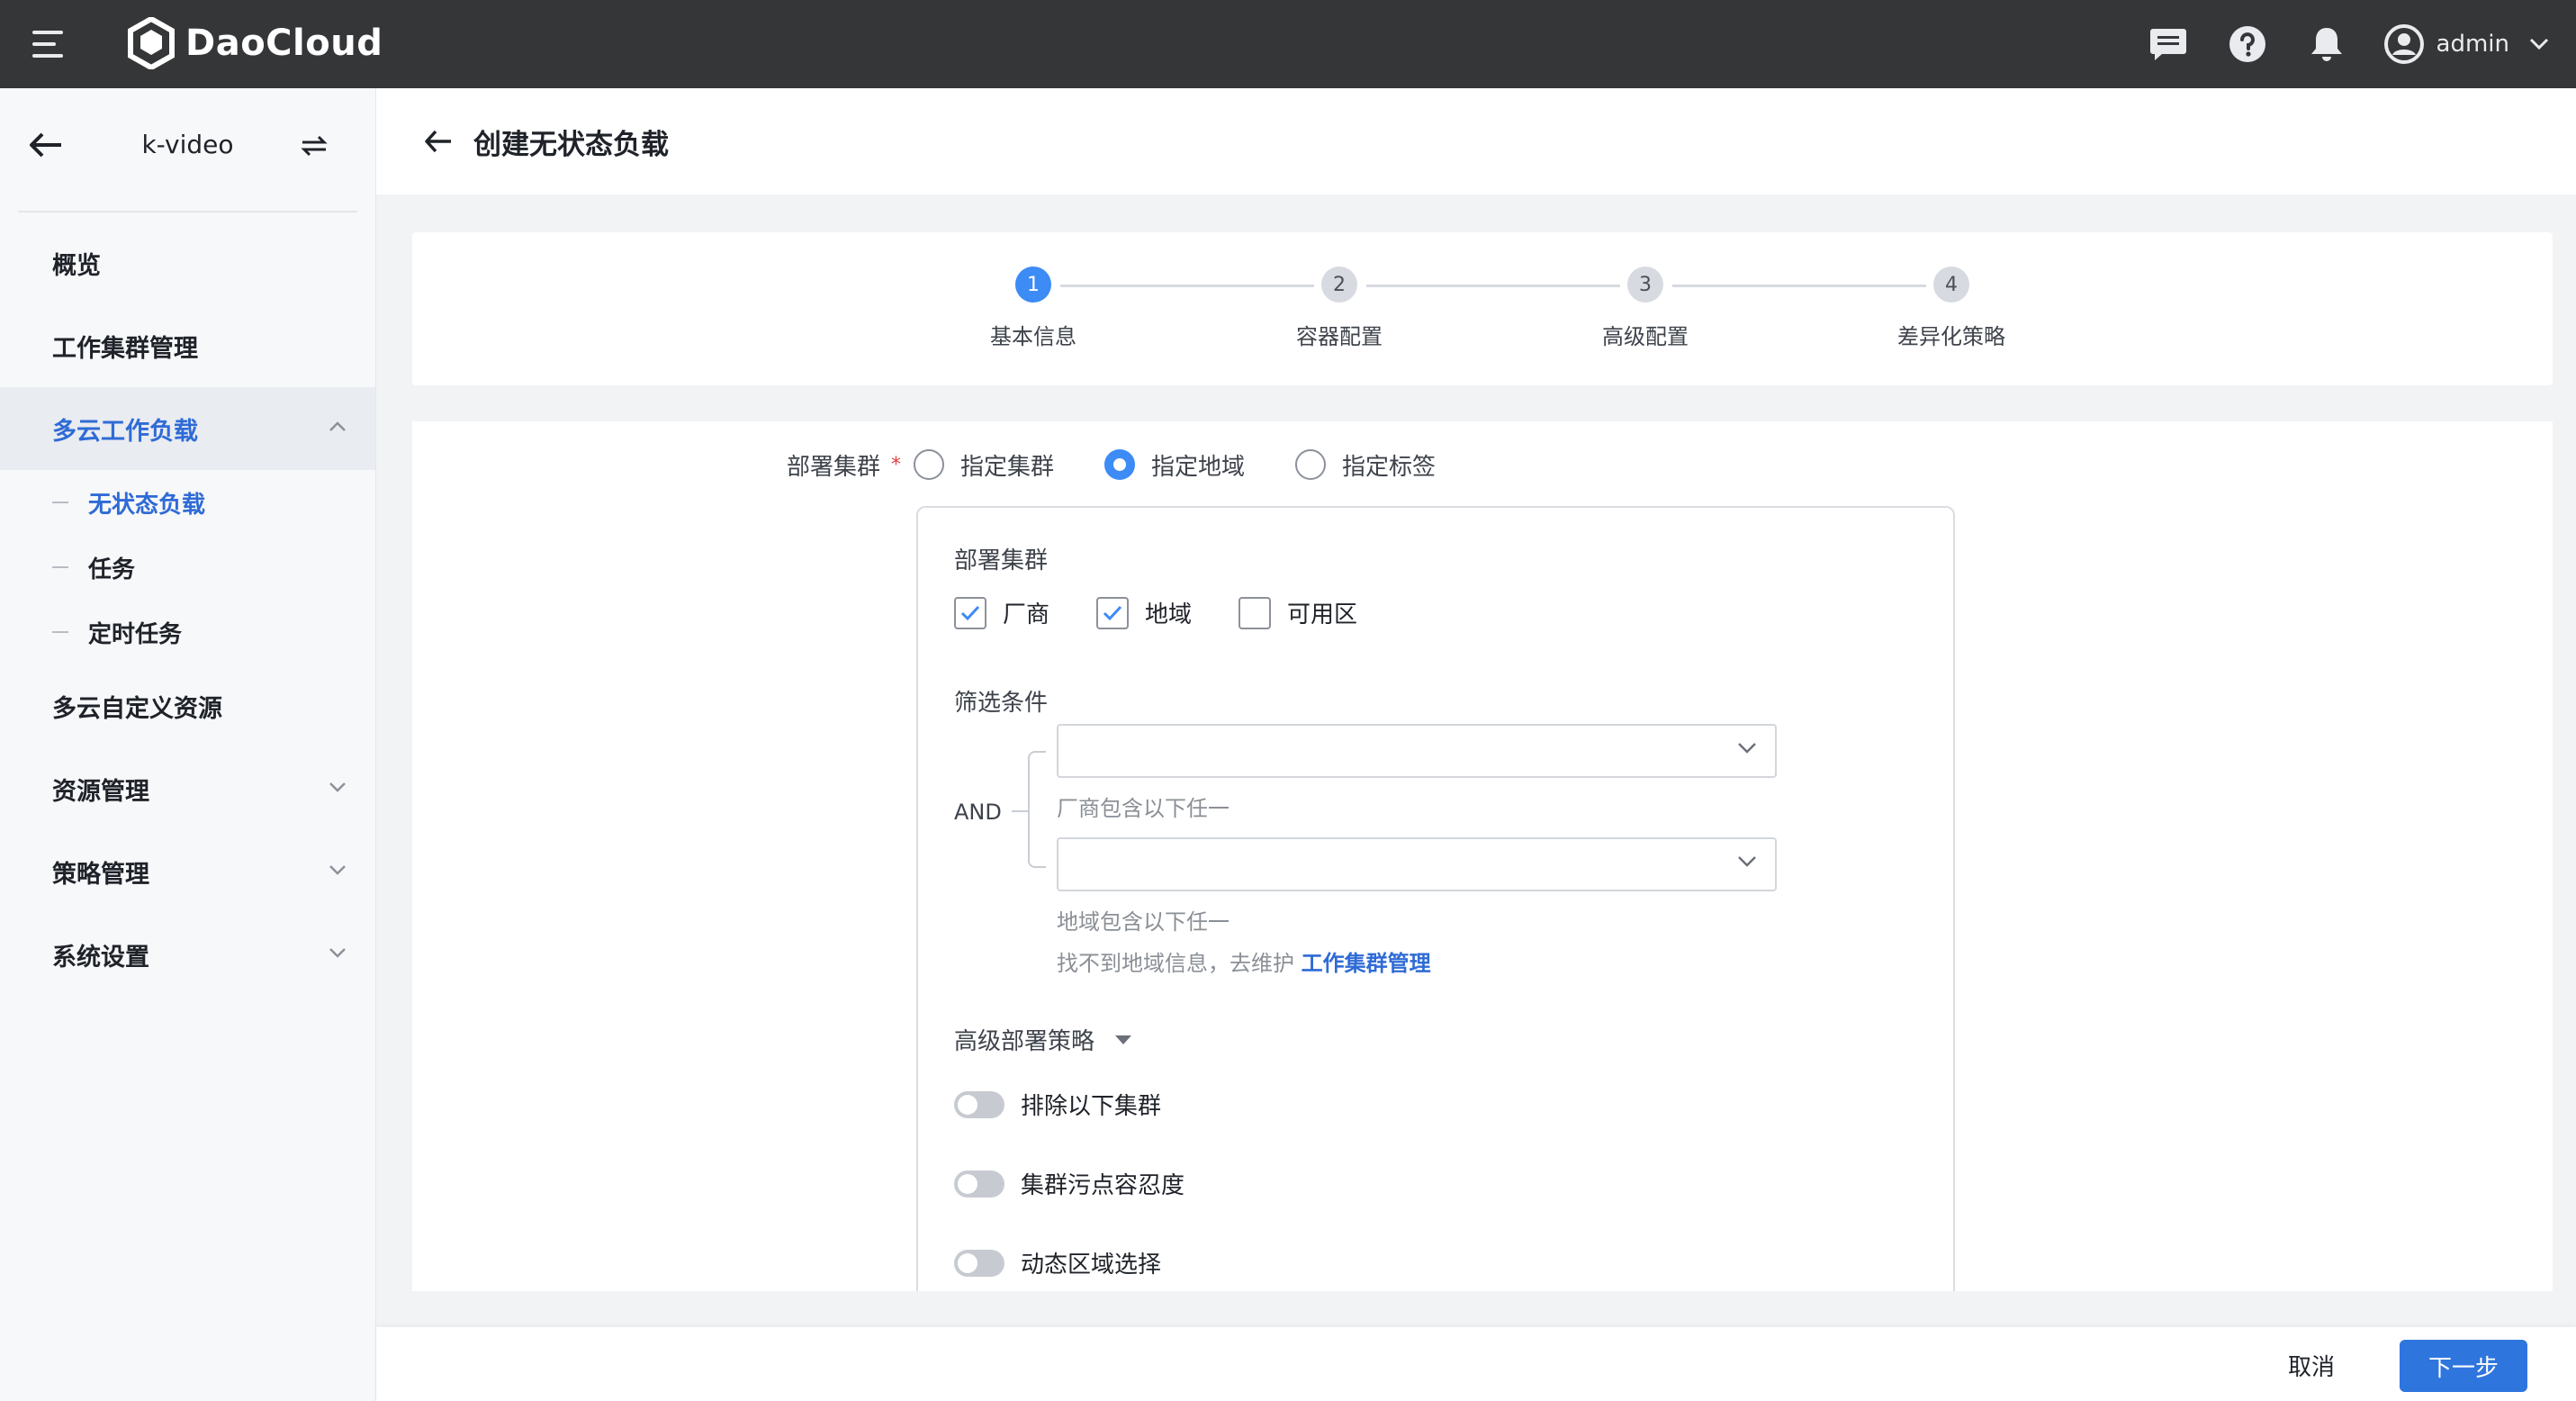  I want to click on sidebar-subitem-jobs: 任务, so click(187, 567).